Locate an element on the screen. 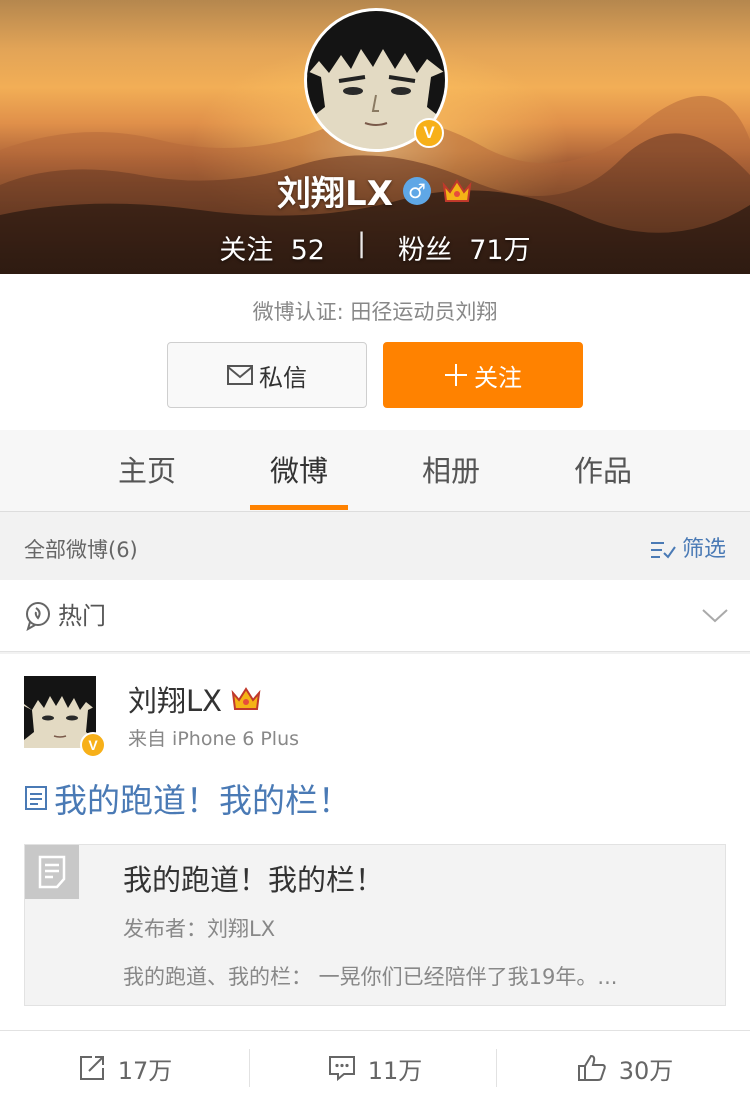  document-icon is located at coordinates (52, 872).